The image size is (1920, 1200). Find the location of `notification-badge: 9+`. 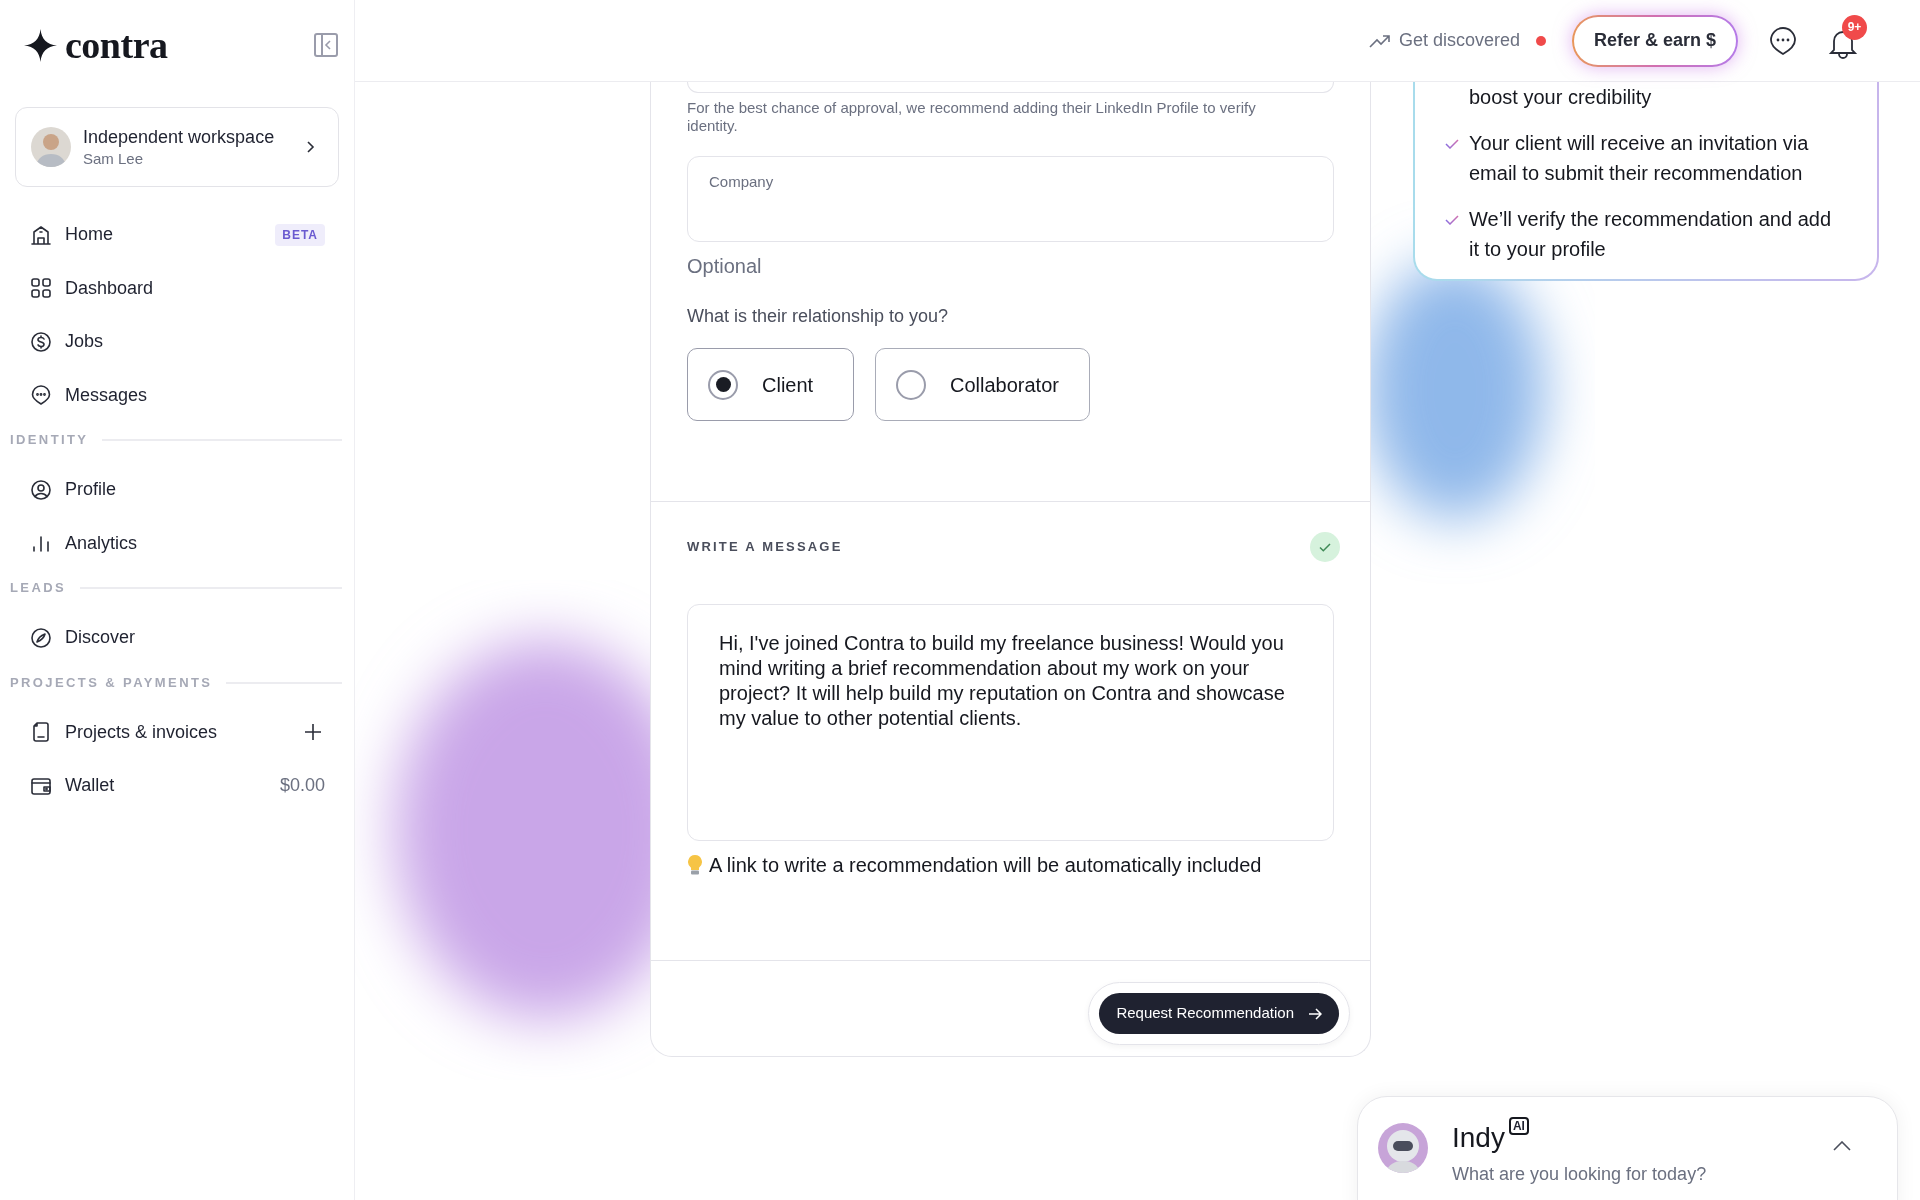

notification-badge: 9+ is located at coordinates (1854, 27).